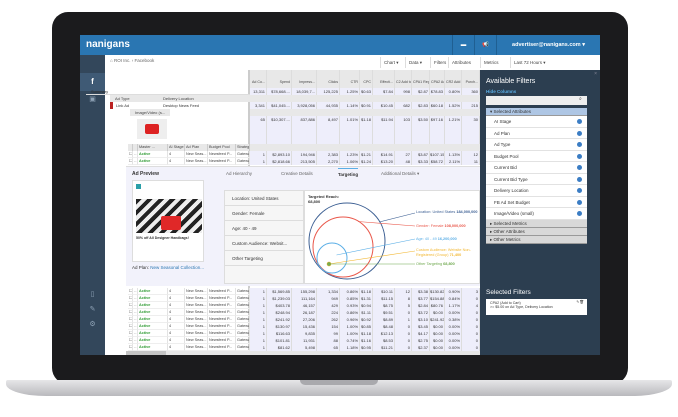 This screenshot has width=678, height=417. What do you see at coordinates (400, 174) in the screenshot?
I see `tab-additional-details: Additional Details ▾` at bounding box center [400, 174].